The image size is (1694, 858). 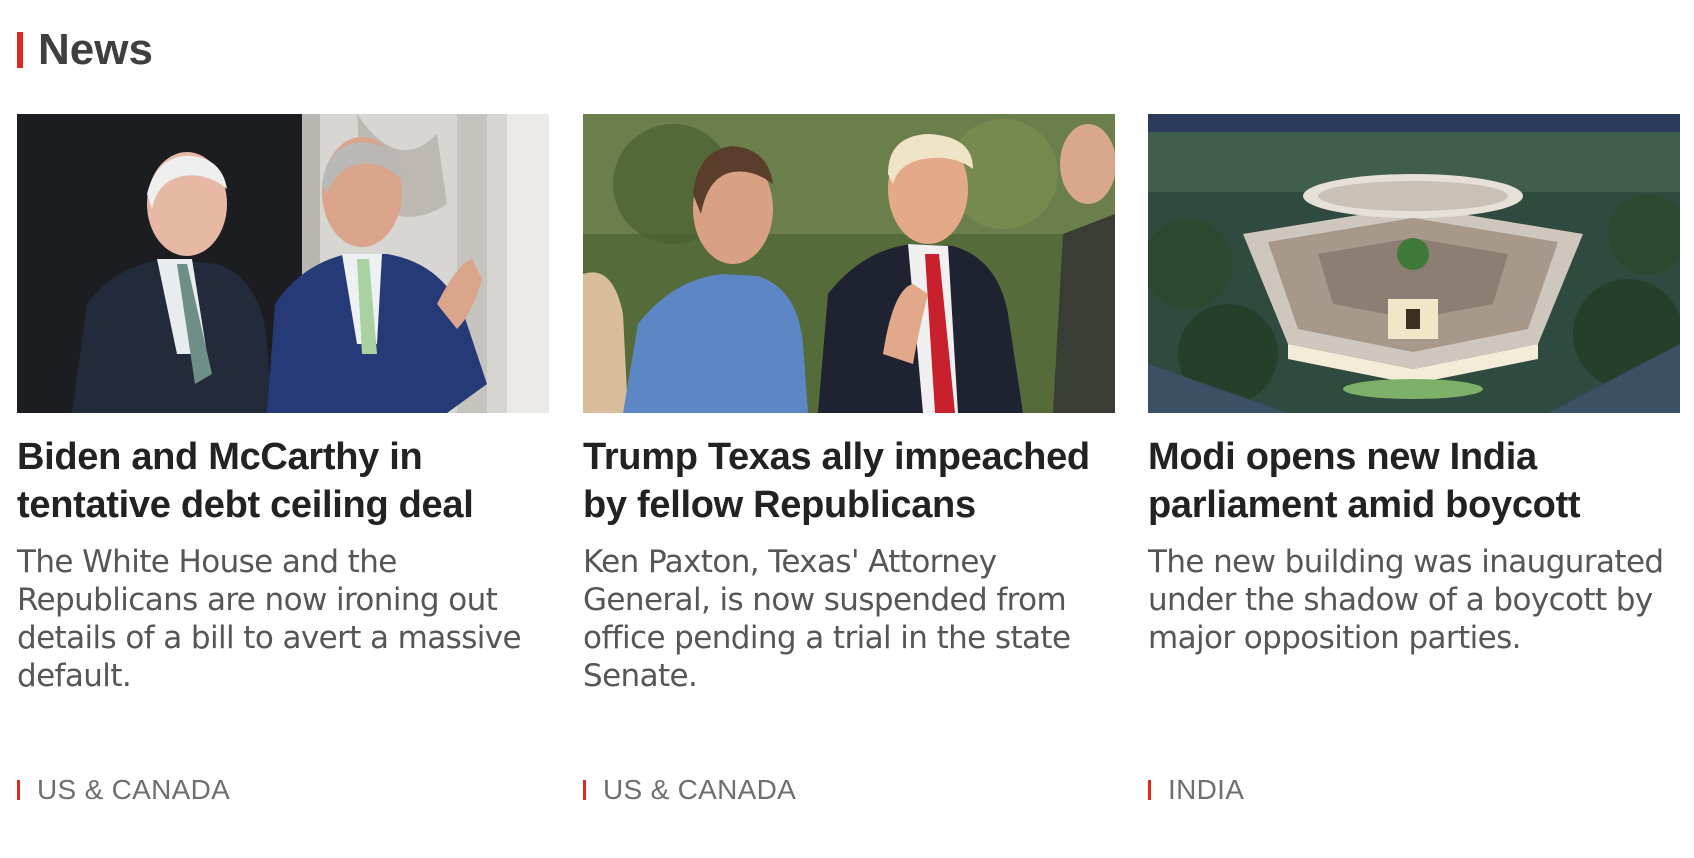 I want to click on section-title: News, so click(x=95, y=50).